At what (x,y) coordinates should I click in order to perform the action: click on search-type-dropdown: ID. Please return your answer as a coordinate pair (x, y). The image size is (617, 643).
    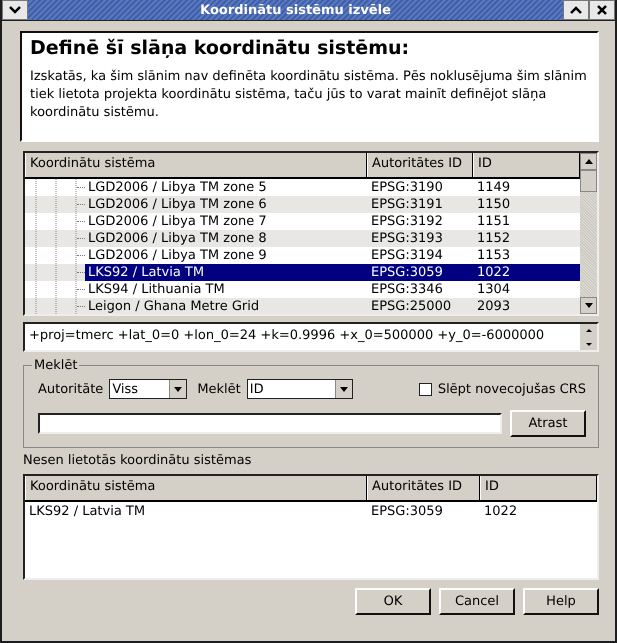
    Looking at the image, I should click on (299, 389).